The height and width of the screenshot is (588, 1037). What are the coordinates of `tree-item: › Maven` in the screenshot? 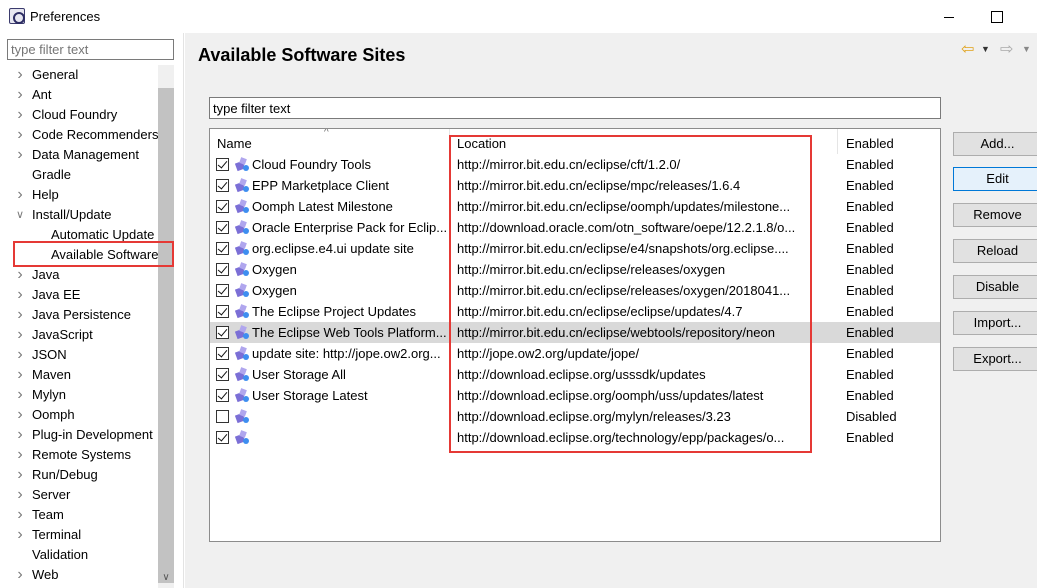 It's located at (79, 375).